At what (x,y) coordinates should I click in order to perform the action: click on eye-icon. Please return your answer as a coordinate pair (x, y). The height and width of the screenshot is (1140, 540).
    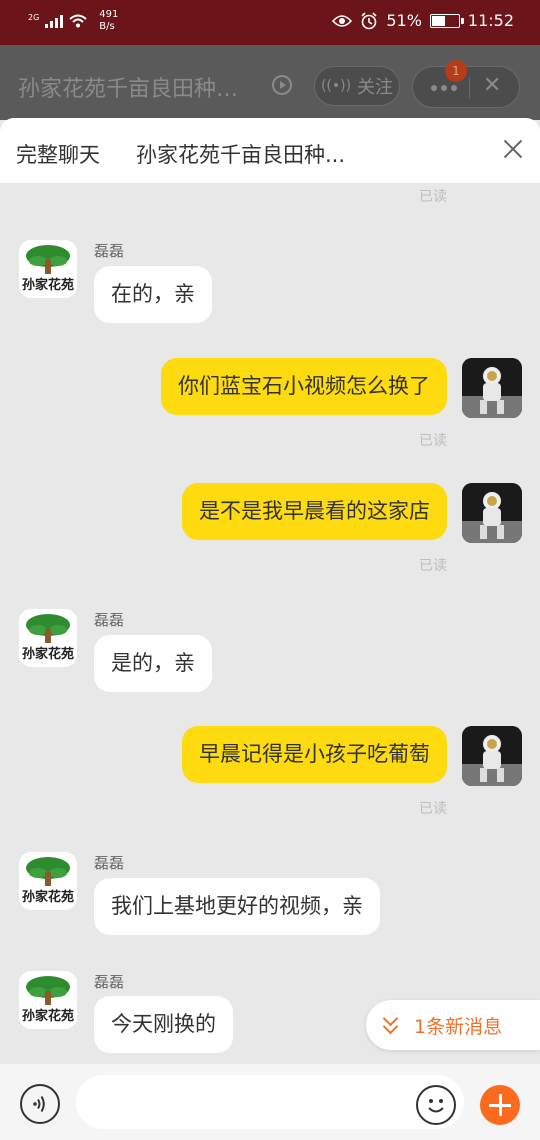
    Looking at the image, I should click on (342, 20).